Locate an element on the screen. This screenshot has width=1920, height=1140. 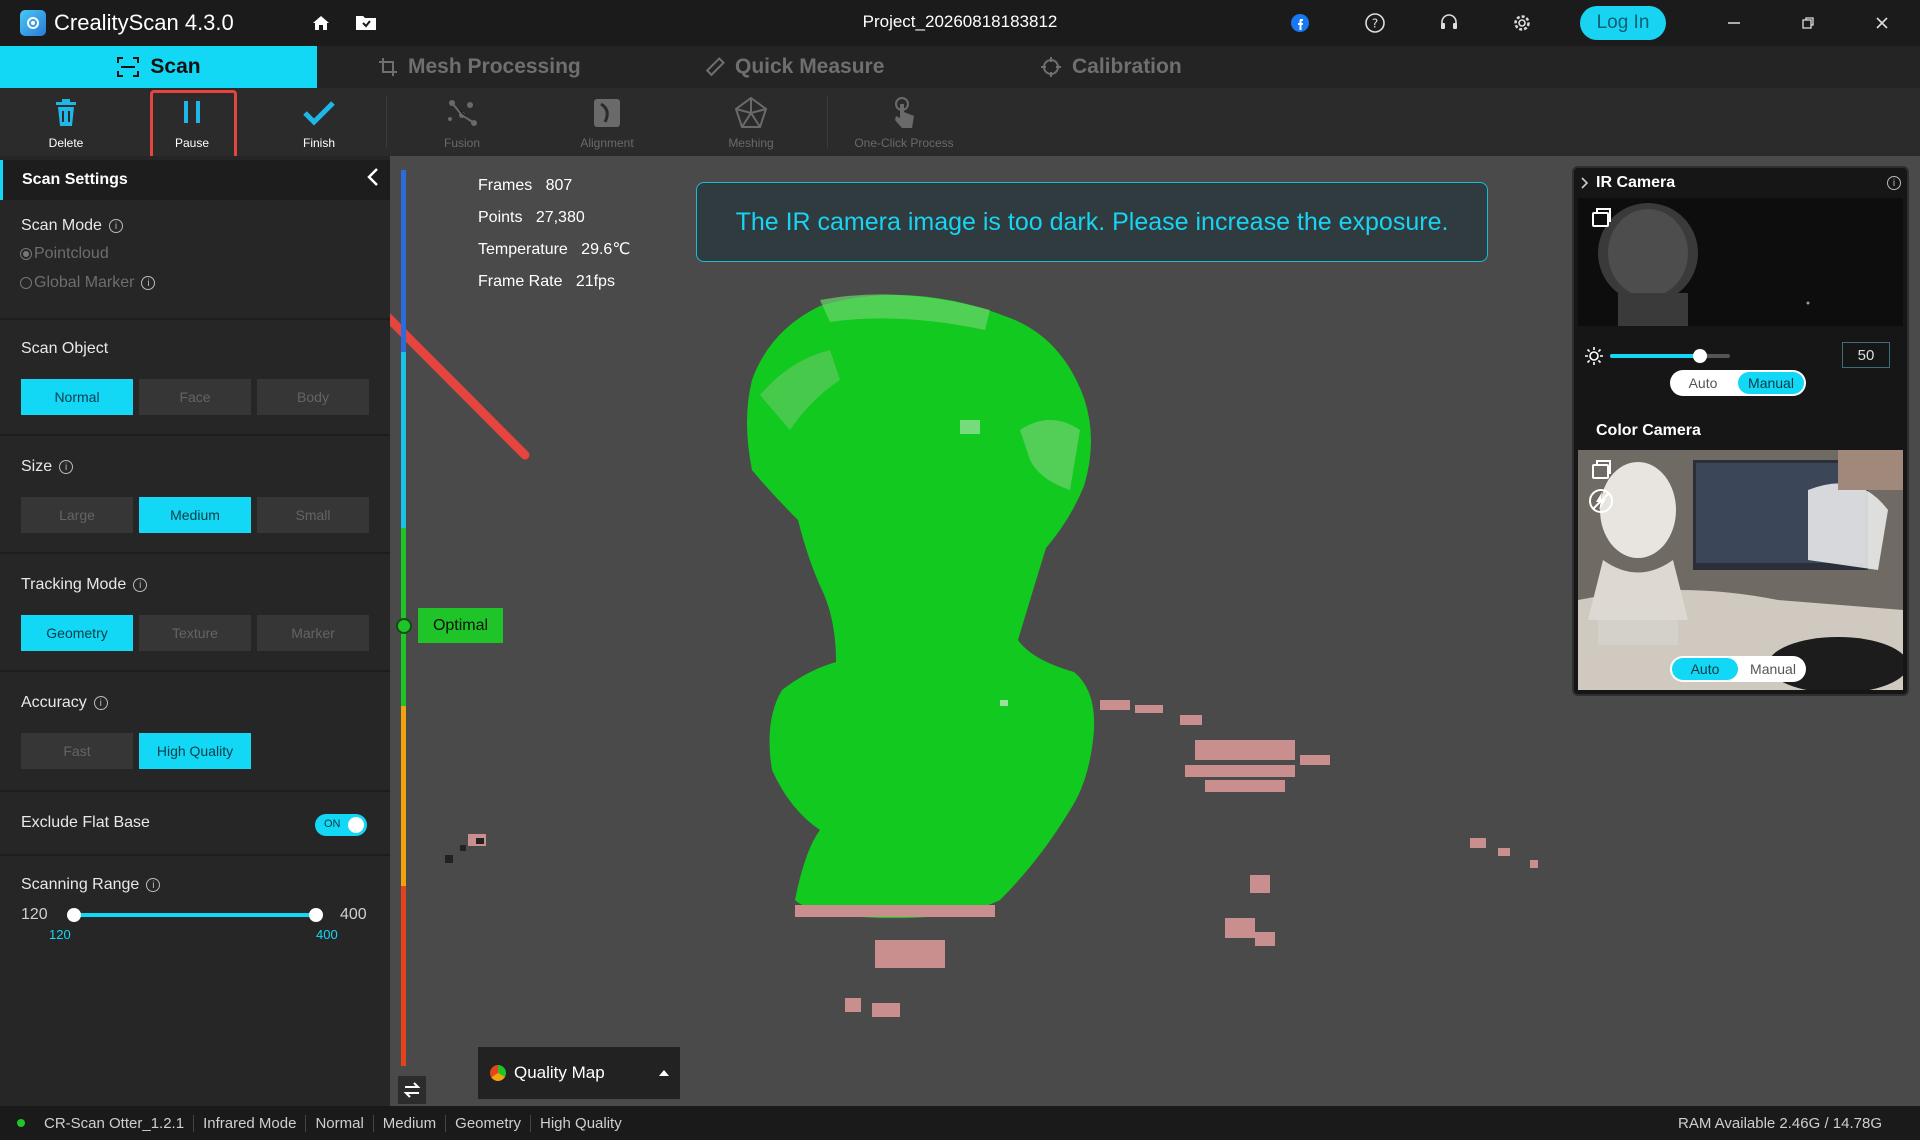
stat-label: Points is located at coordinates (500, 217).